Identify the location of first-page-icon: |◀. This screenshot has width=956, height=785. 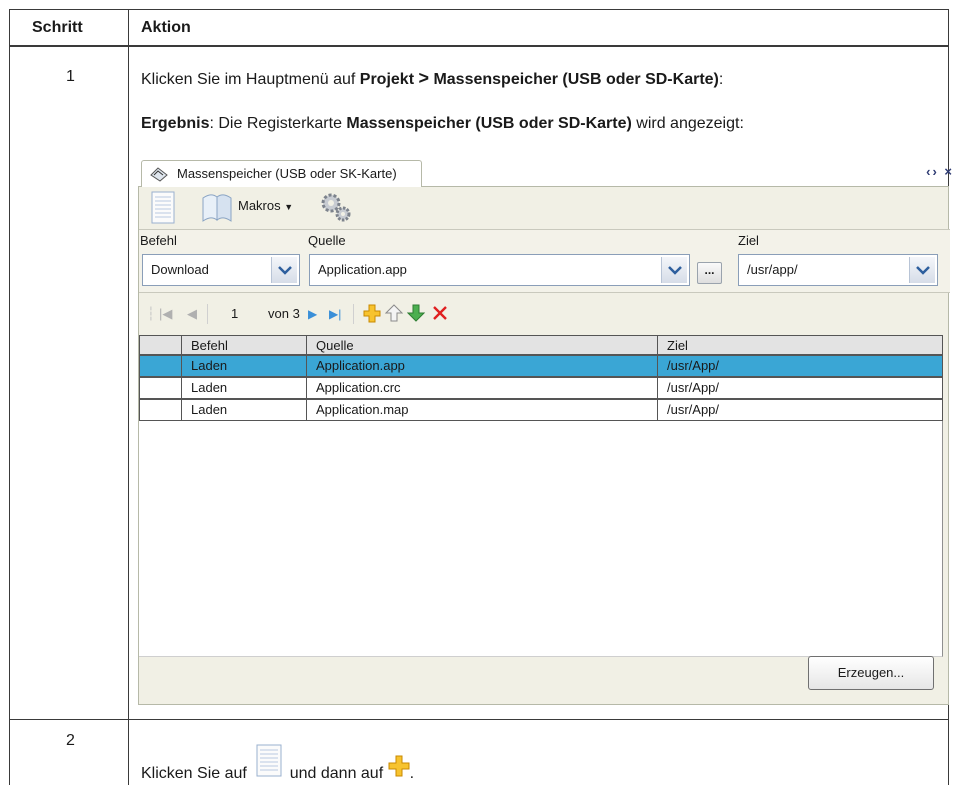
(165, 314).